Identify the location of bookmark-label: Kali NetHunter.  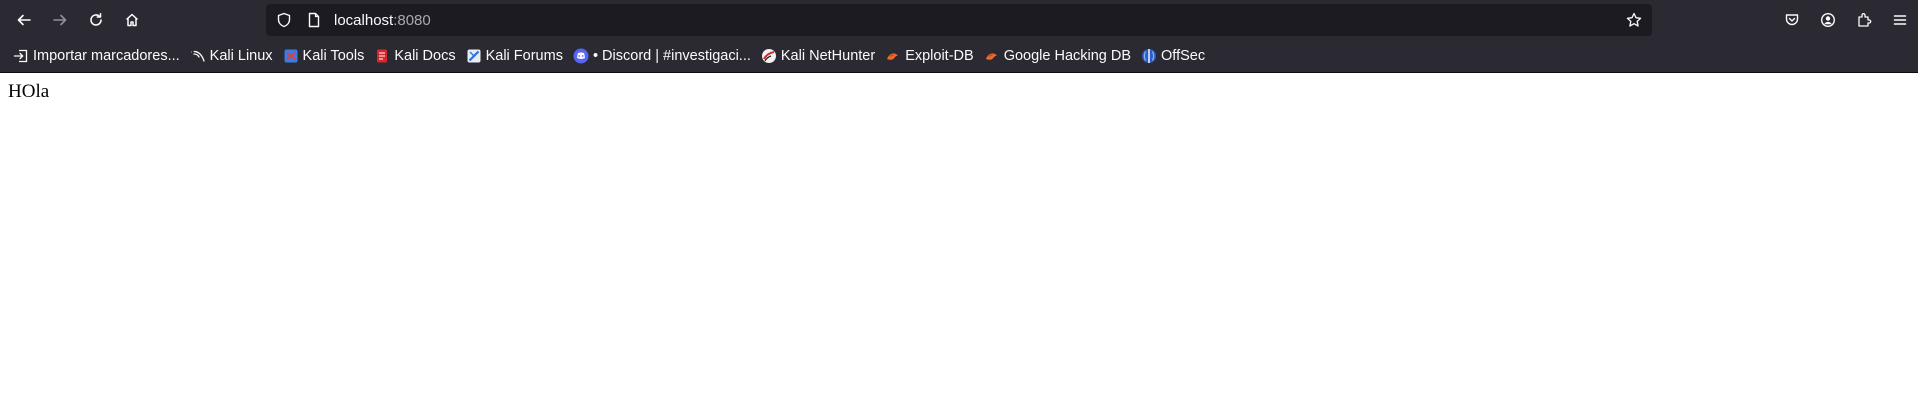
(828, 56).